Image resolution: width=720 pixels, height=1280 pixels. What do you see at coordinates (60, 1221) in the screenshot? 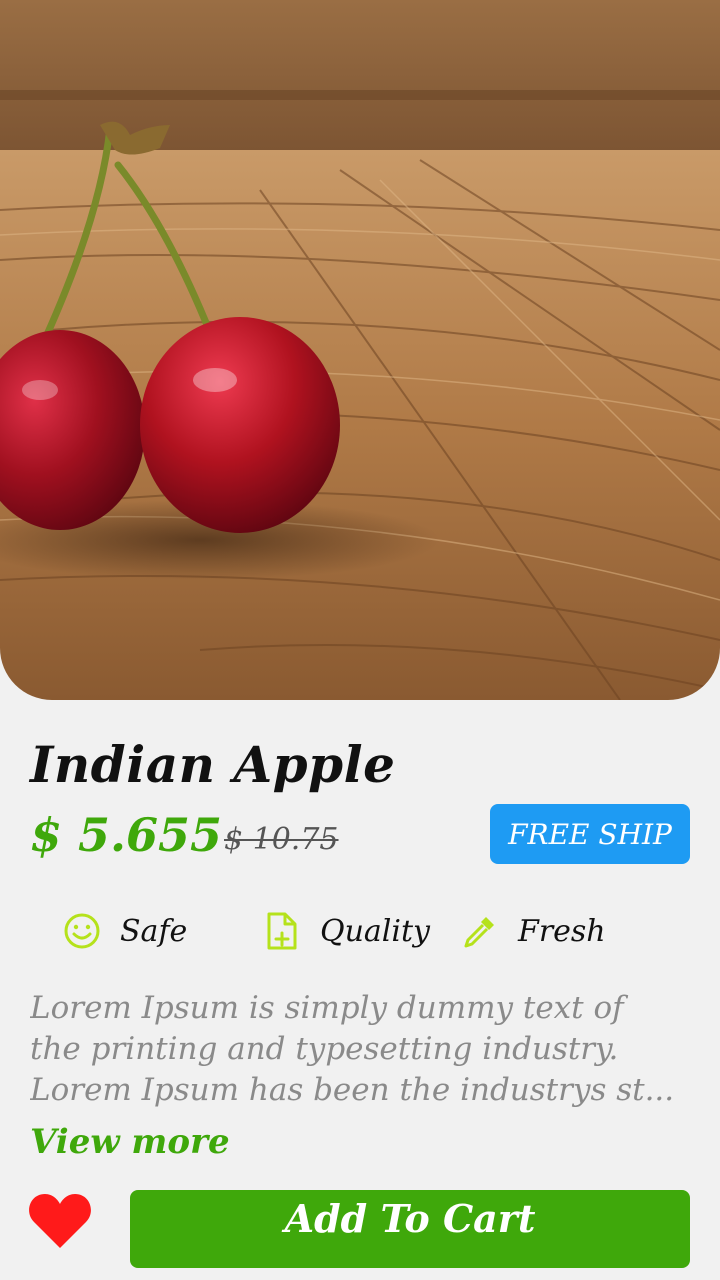
I see `heart-icon` at bounding box center [60, 1221].